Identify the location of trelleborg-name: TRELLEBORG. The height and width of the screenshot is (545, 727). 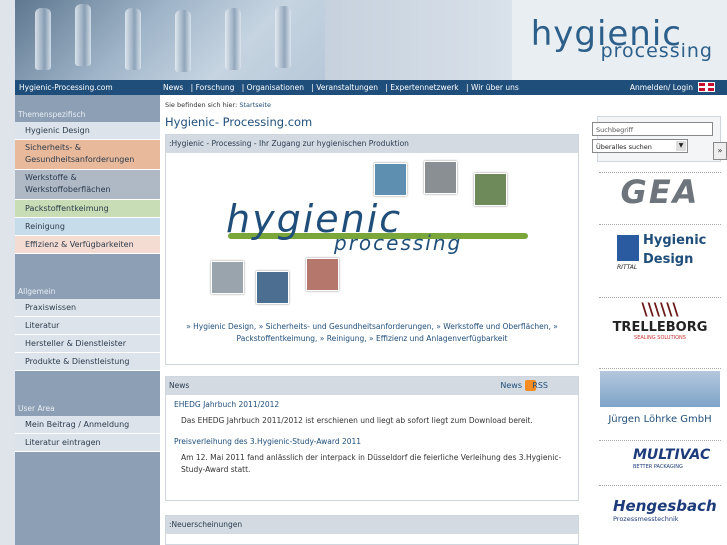
(660, 327).